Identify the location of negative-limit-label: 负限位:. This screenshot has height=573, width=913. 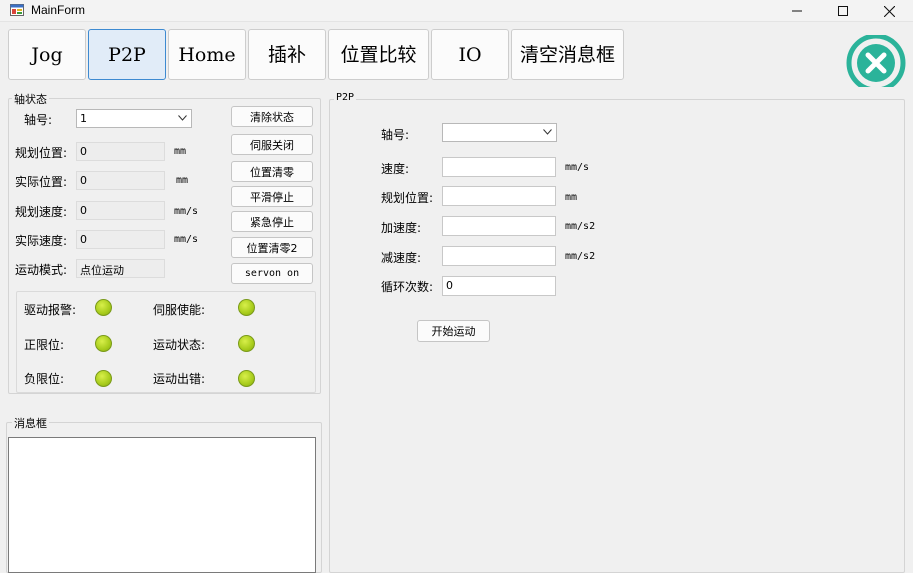
(44, 379).